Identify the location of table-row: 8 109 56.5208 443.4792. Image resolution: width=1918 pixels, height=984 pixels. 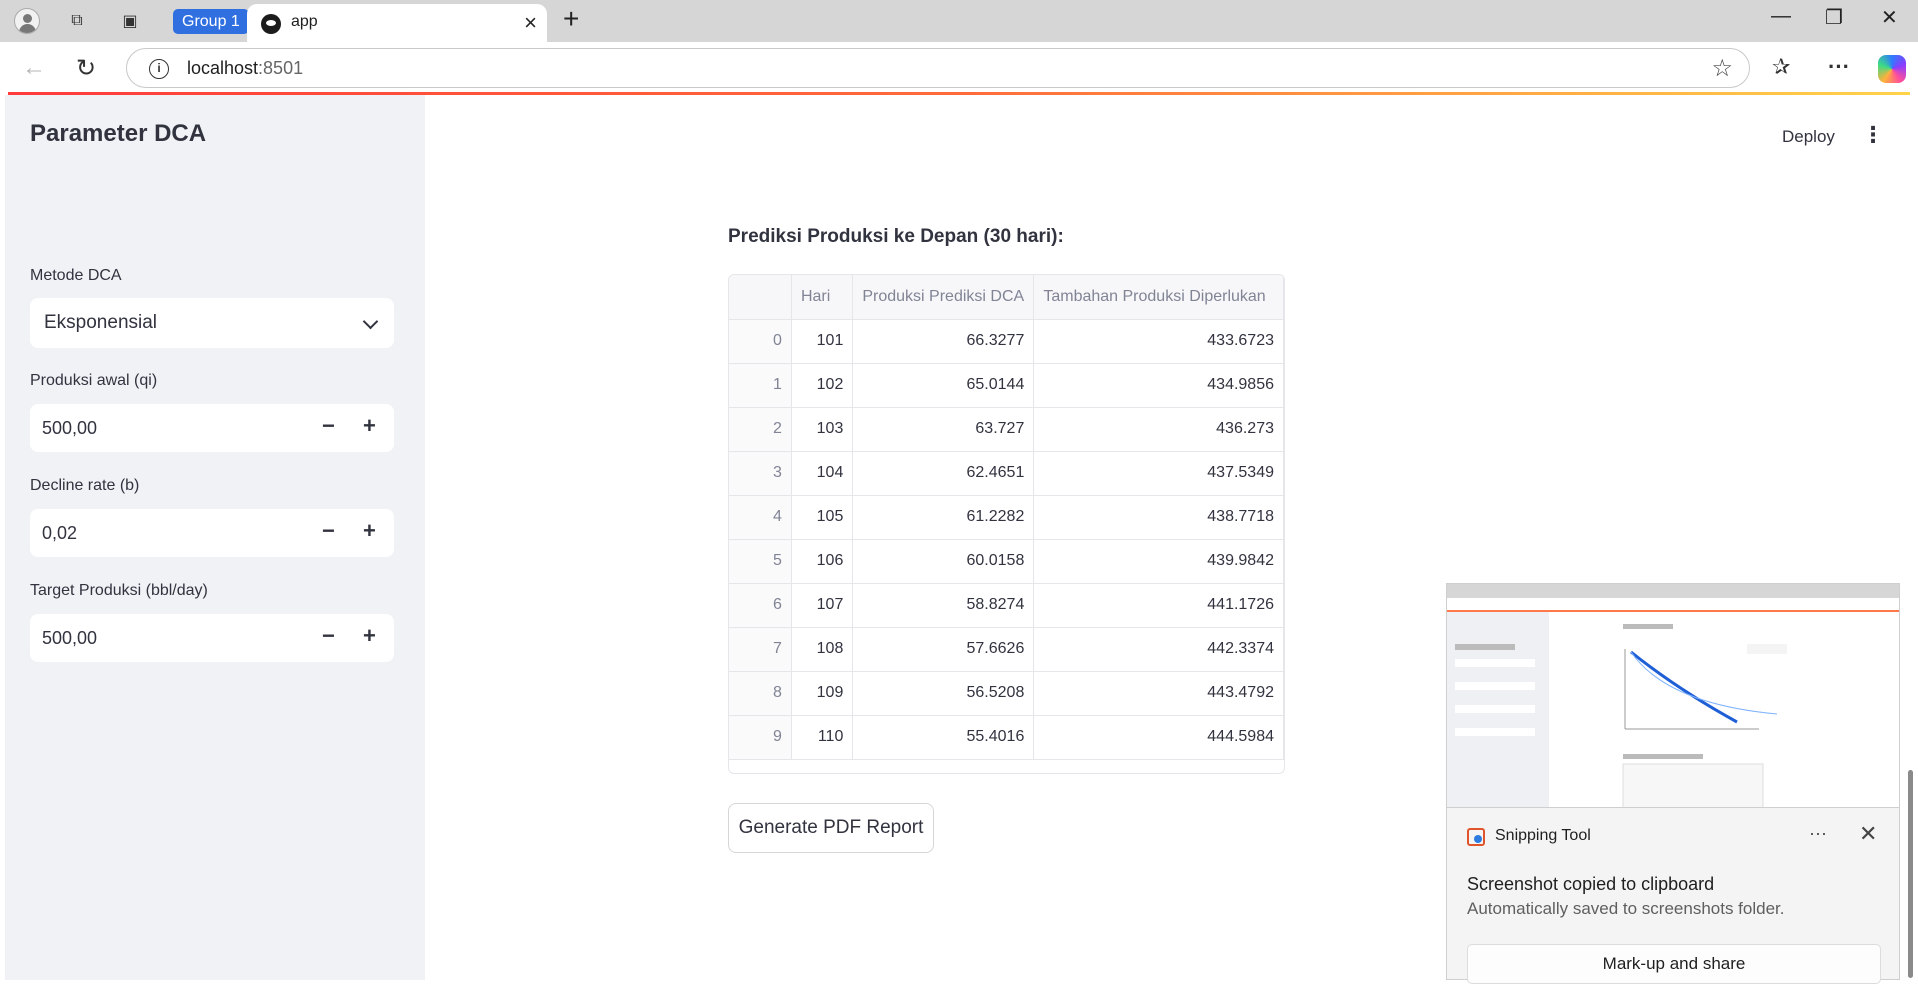
(1006, 693).